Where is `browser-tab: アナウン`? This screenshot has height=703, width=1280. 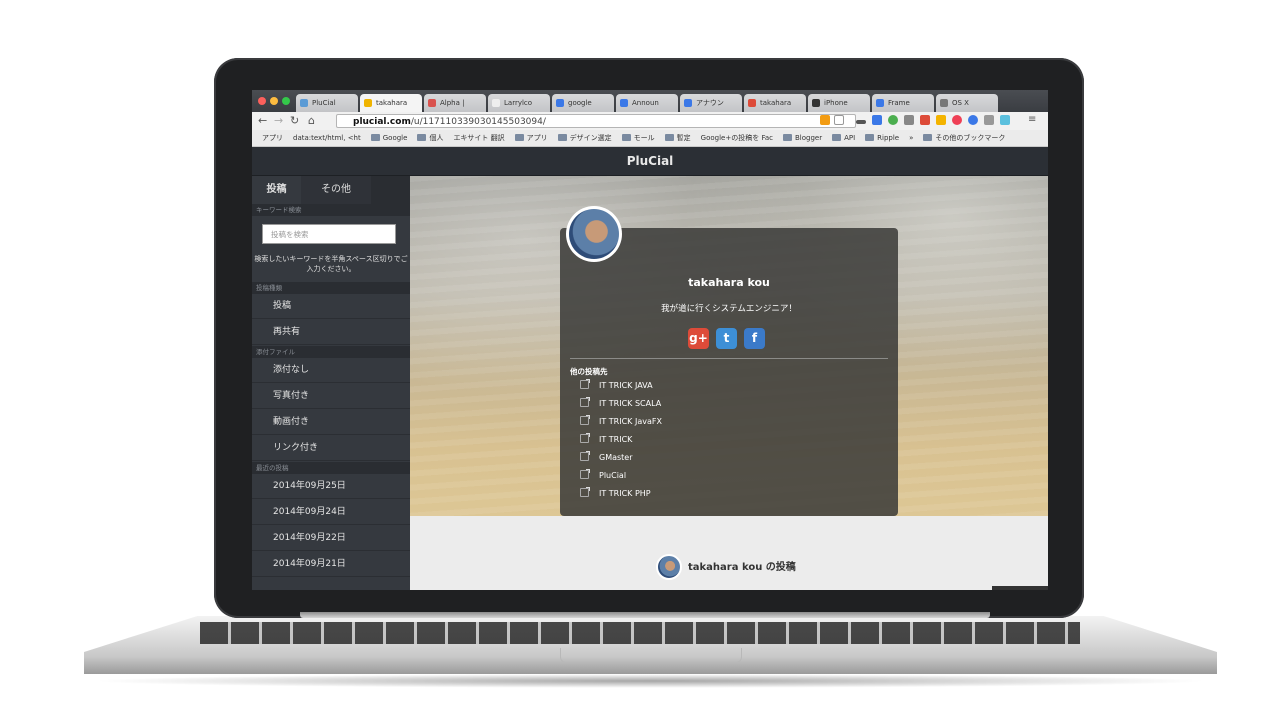
browser-tab: アナウン is located at coordinates (711, 103).